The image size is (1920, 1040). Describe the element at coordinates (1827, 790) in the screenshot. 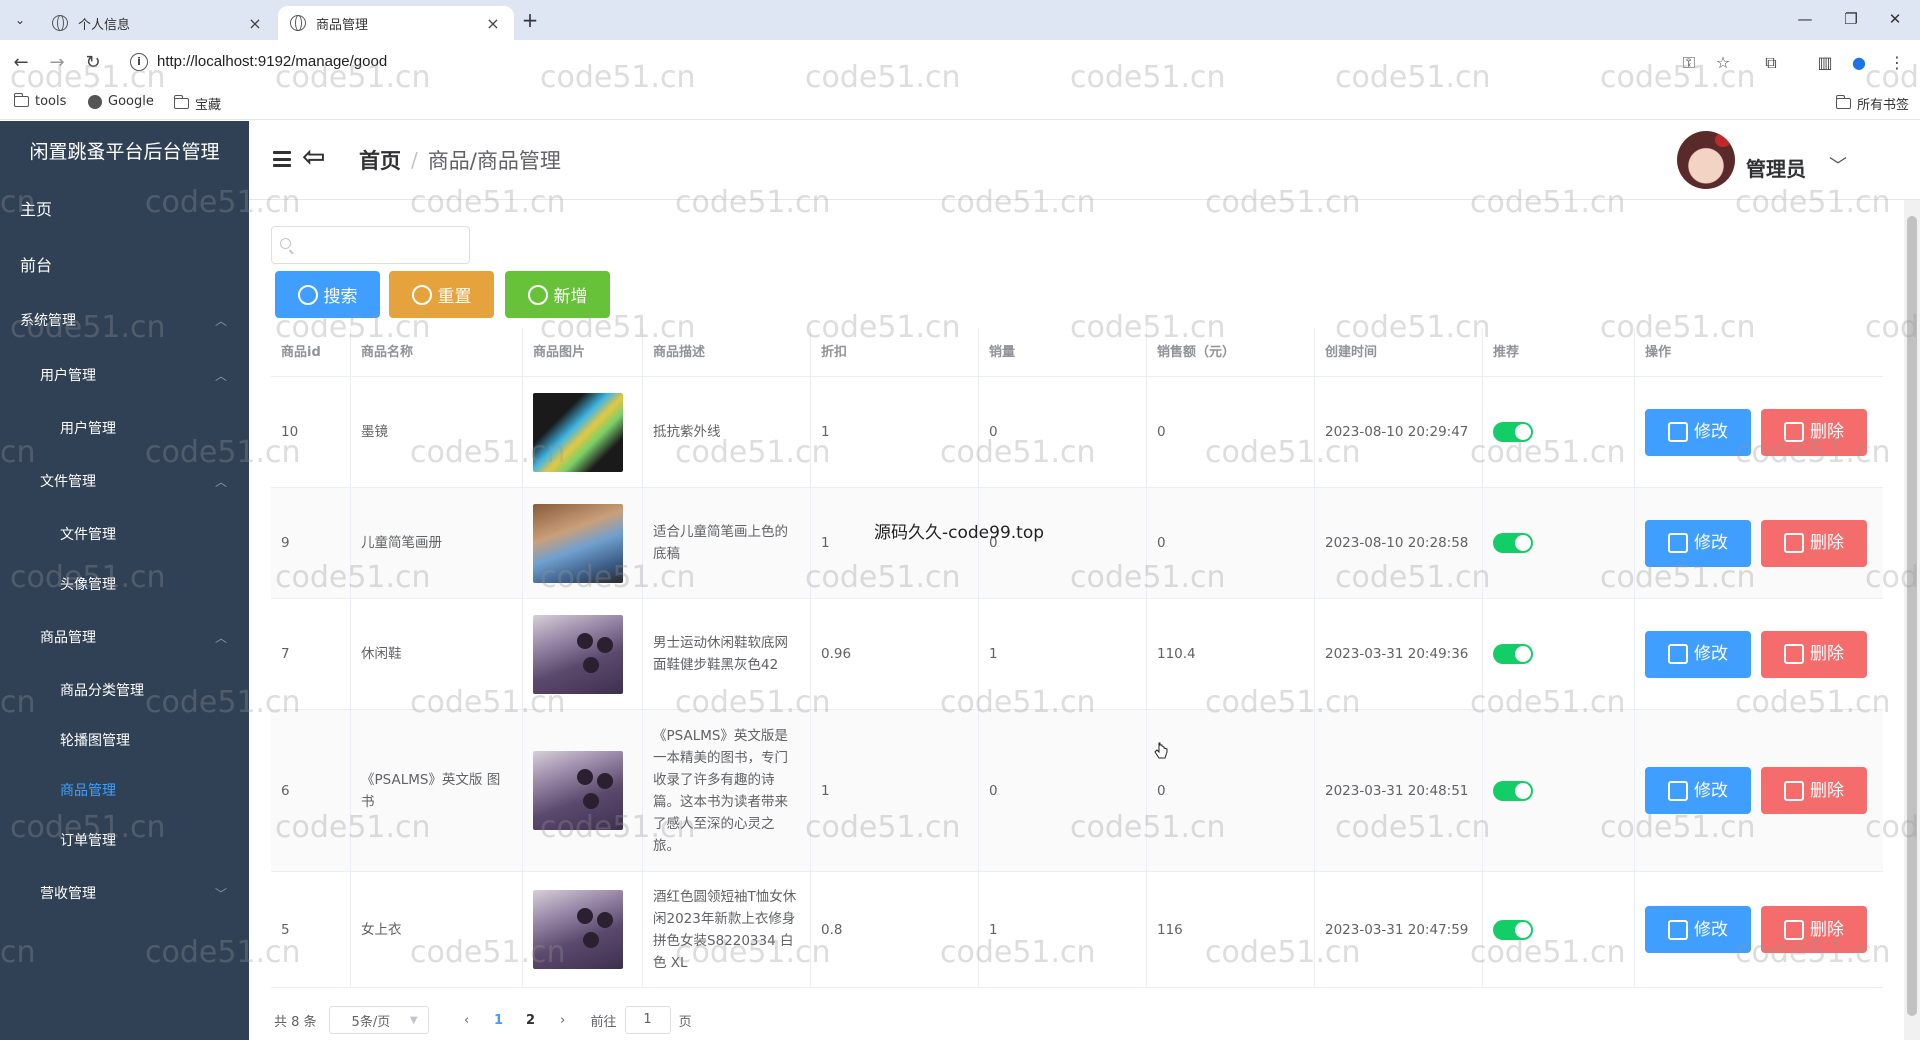

I see `button-label: 删除` at that location.